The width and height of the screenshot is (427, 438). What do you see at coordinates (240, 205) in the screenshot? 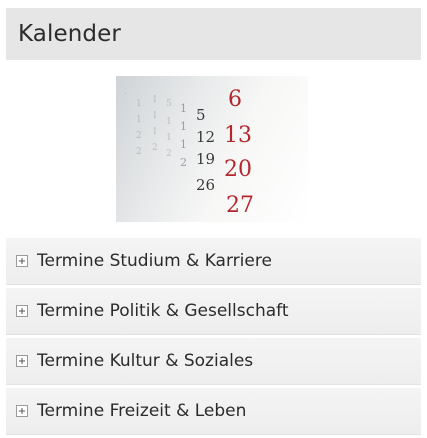
I see `calendar-day-number: 27` at bounding box center [240, 205].